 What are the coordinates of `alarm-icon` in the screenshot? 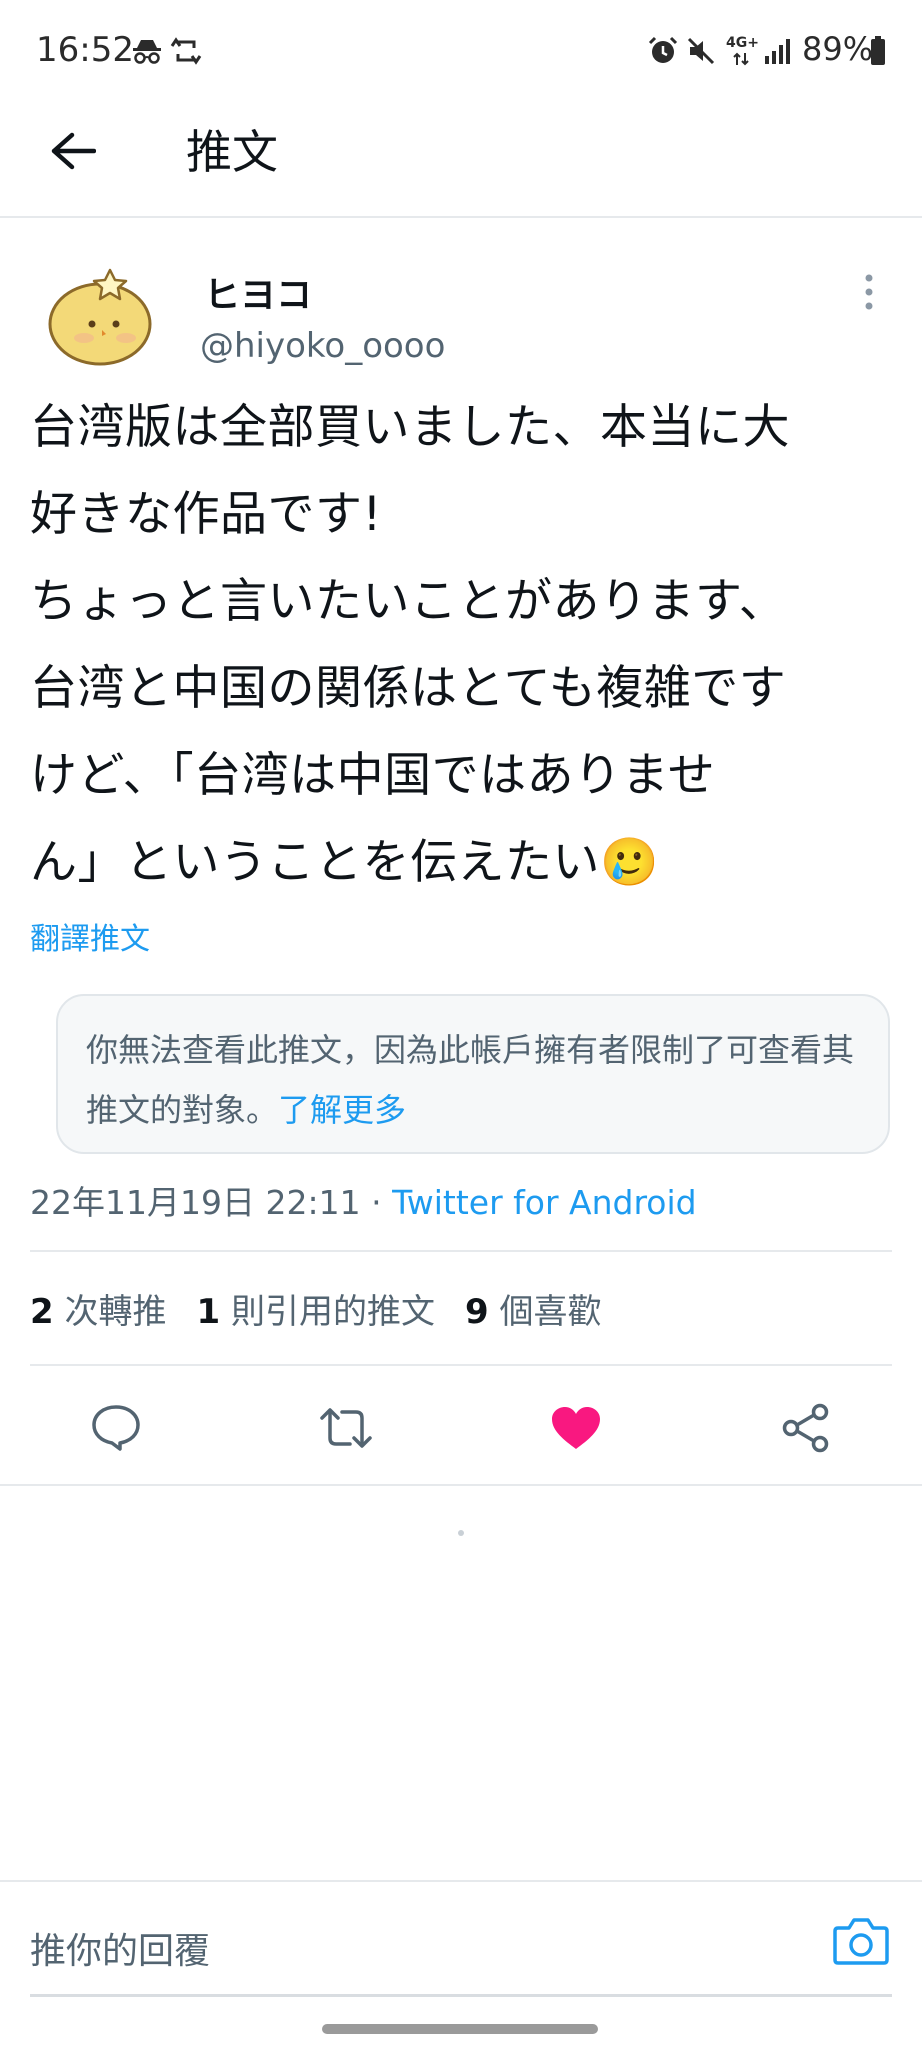 It's located at (663, 49).